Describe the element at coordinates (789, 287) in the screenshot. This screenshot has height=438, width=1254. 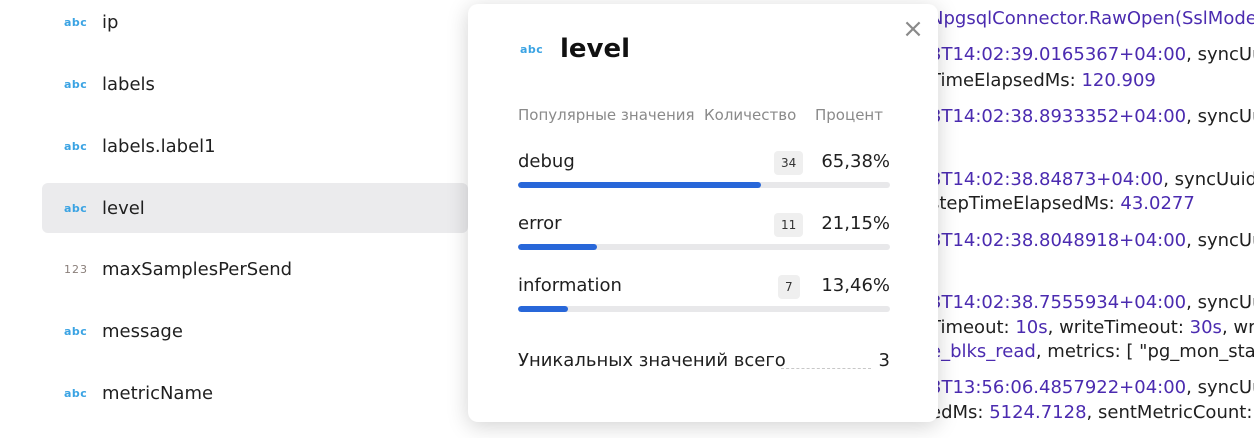
I see `count-badge: 7` at that location.